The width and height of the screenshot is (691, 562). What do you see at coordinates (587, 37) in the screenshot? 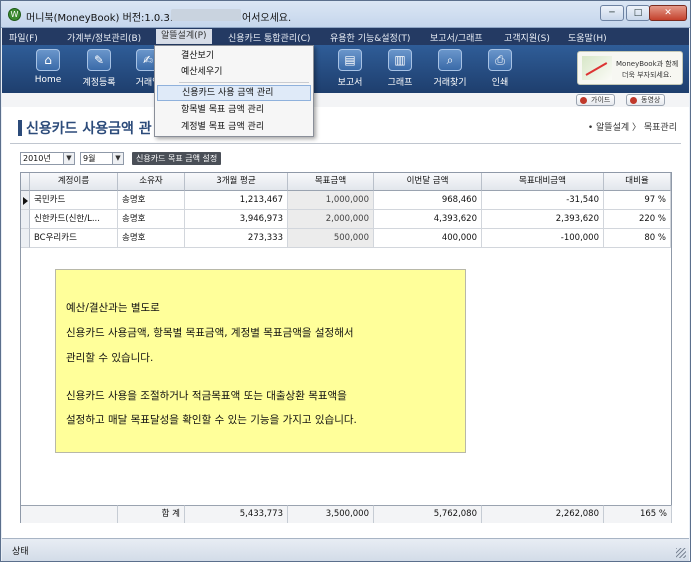
I see `menu-help: 도움말(H)` at bounding box center [587, 37].